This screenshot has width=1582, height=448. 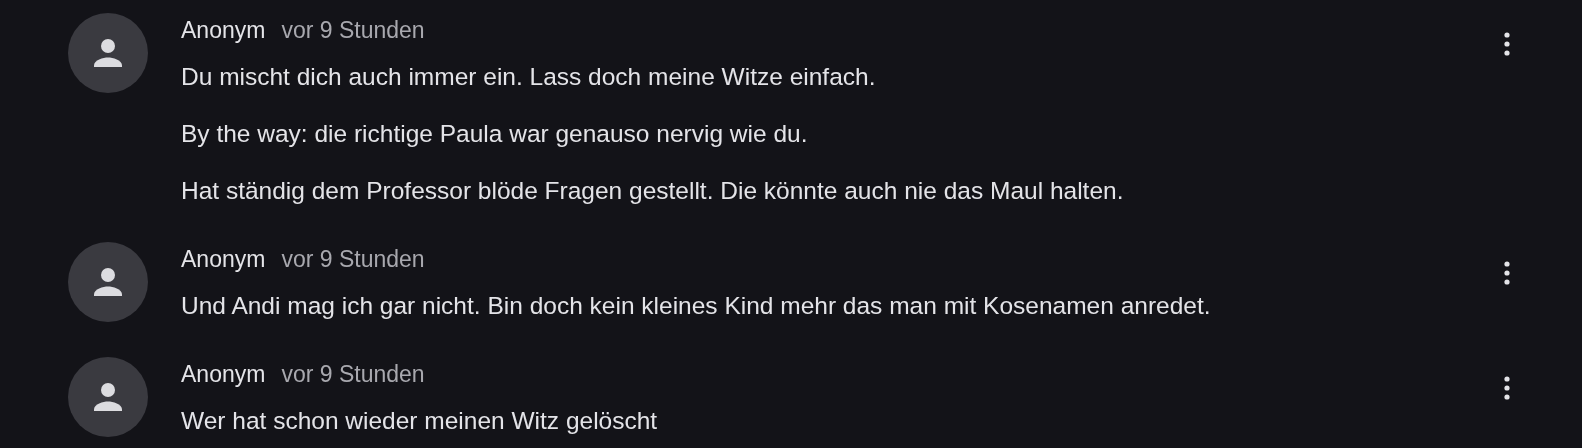 What do you see at coordinates (653, 191) in the screenshot?
I see `comment-text: Hat ständig dem Professor blöde Fragen gestellt. Die könnte auch nie das Maul halten.` at bounding box center [653, 191].